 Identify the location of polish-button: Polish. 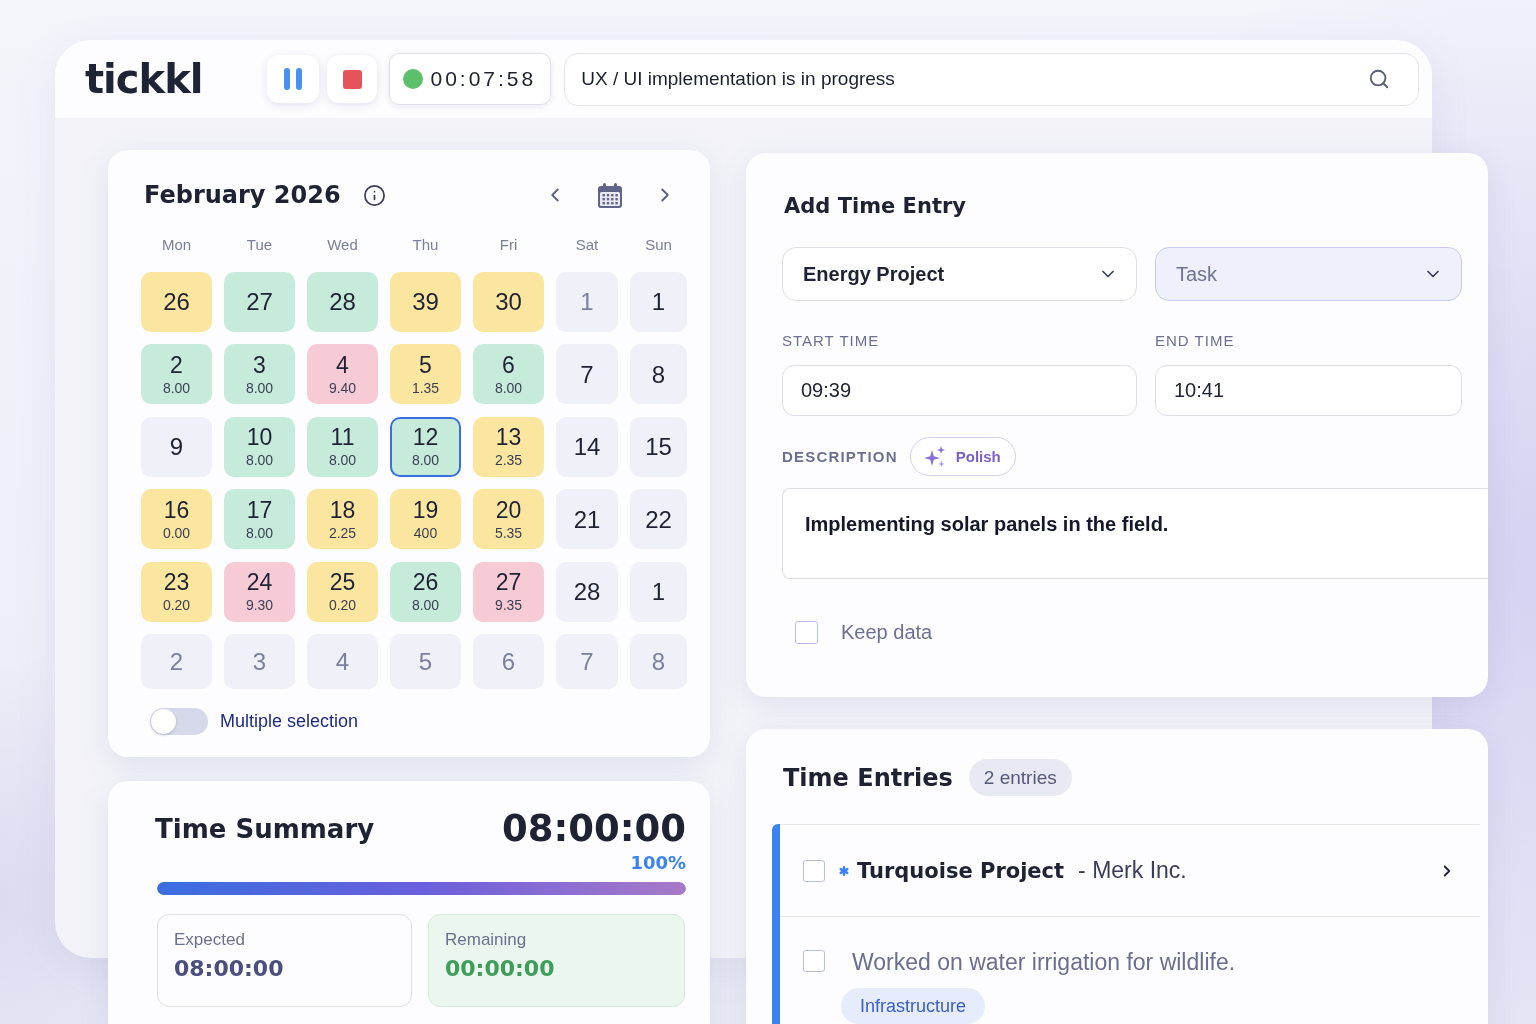
(962, 456).